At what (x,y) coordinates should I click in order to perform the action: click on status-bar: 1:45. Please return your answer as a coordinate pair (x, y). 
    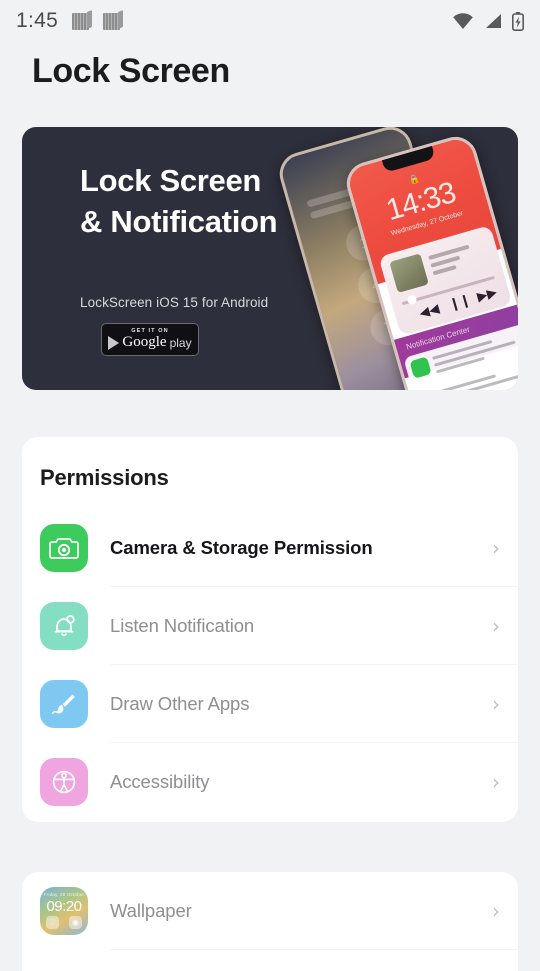
    Looking at the image, I should click on (270, 21).